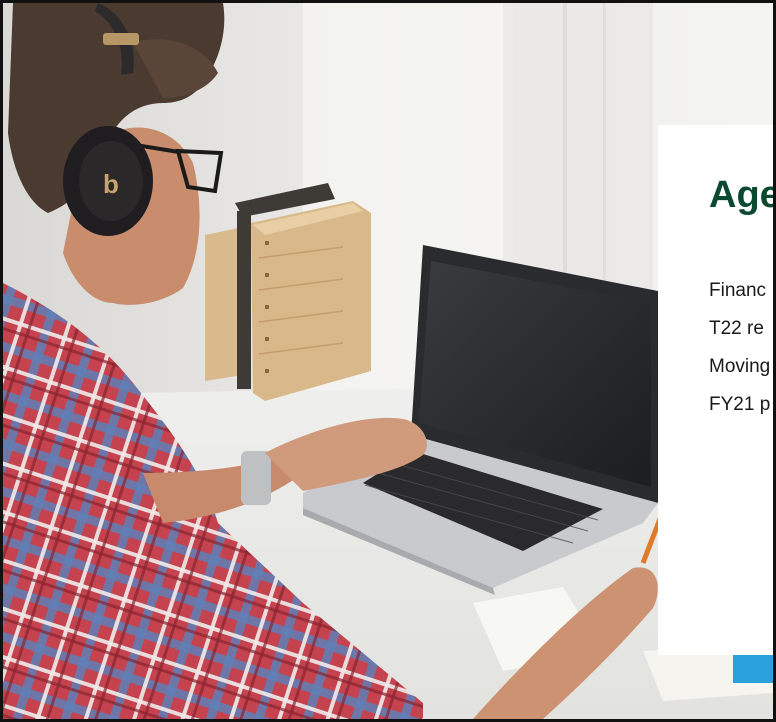 This screenshot has height=722, width=776. I want to click on agenda-item: T22 re, so click(736, 328).